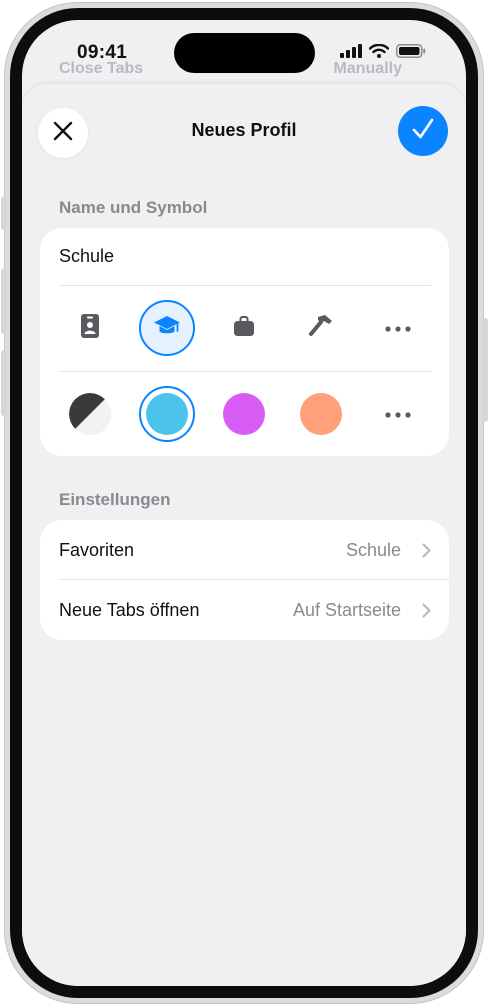 The height and width of the screenshot is (1008, 489). Describe the element at coordinates (4, 383) in the screenshot. I see `phone-volume-down` at that location.